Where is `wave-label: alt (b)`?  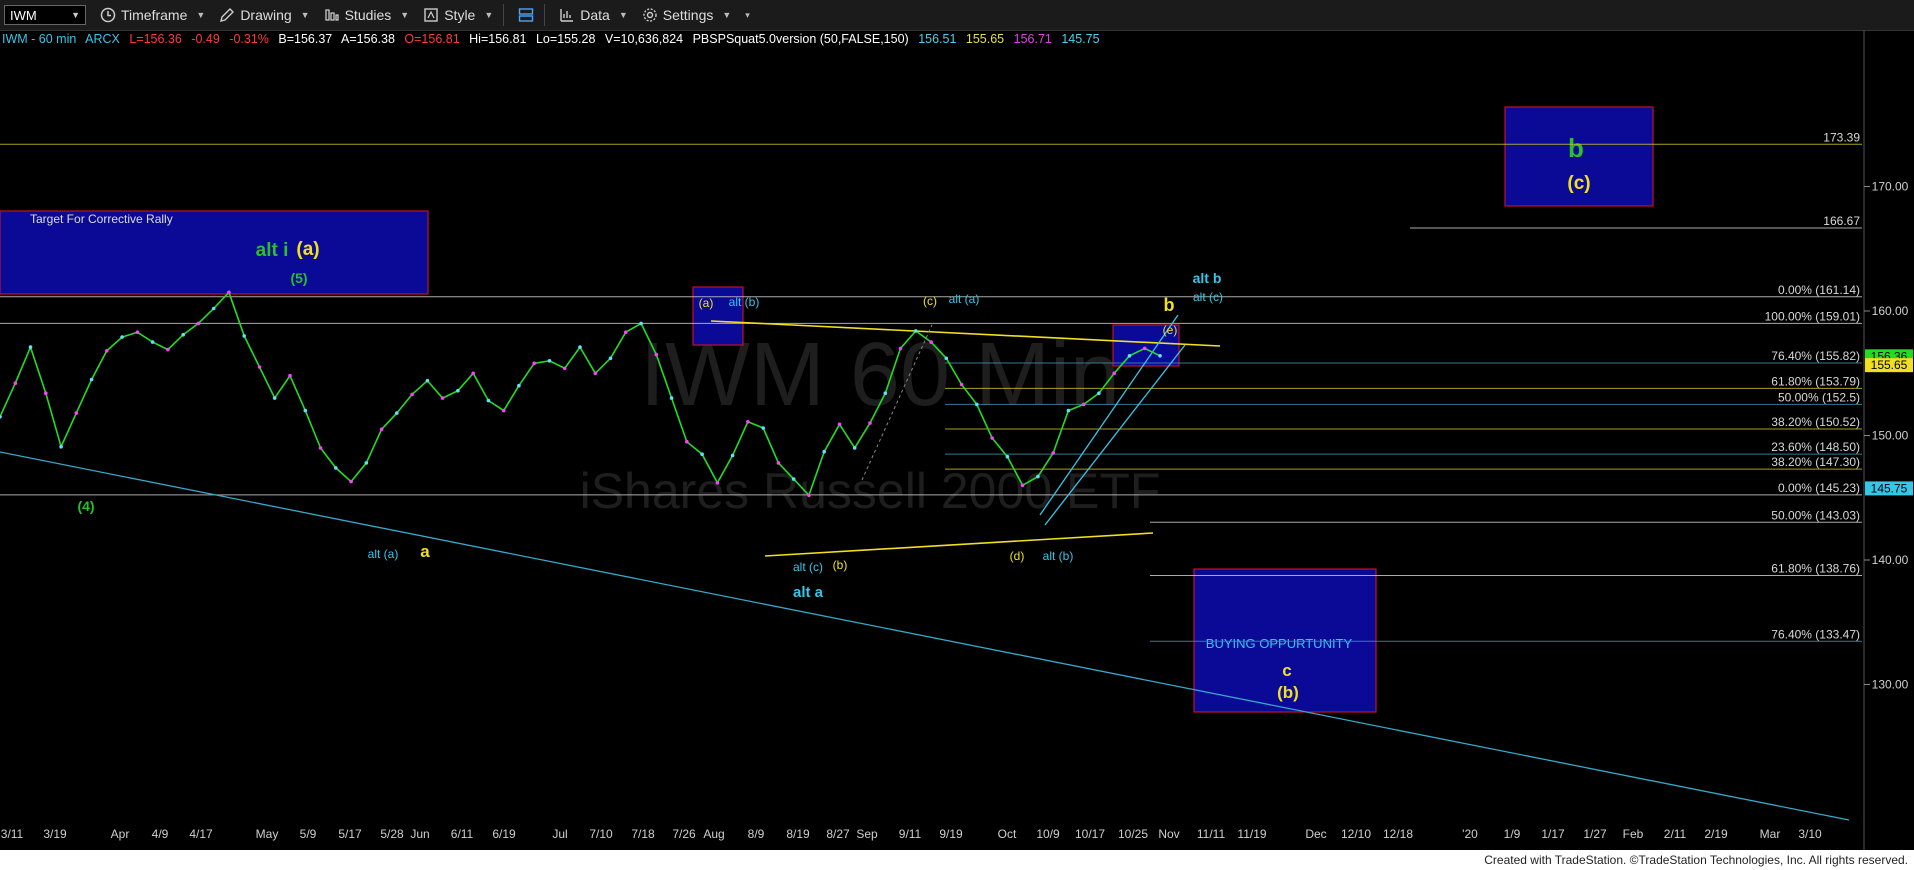
wave-label: alt (b) is located at coordinates (1058, 556).